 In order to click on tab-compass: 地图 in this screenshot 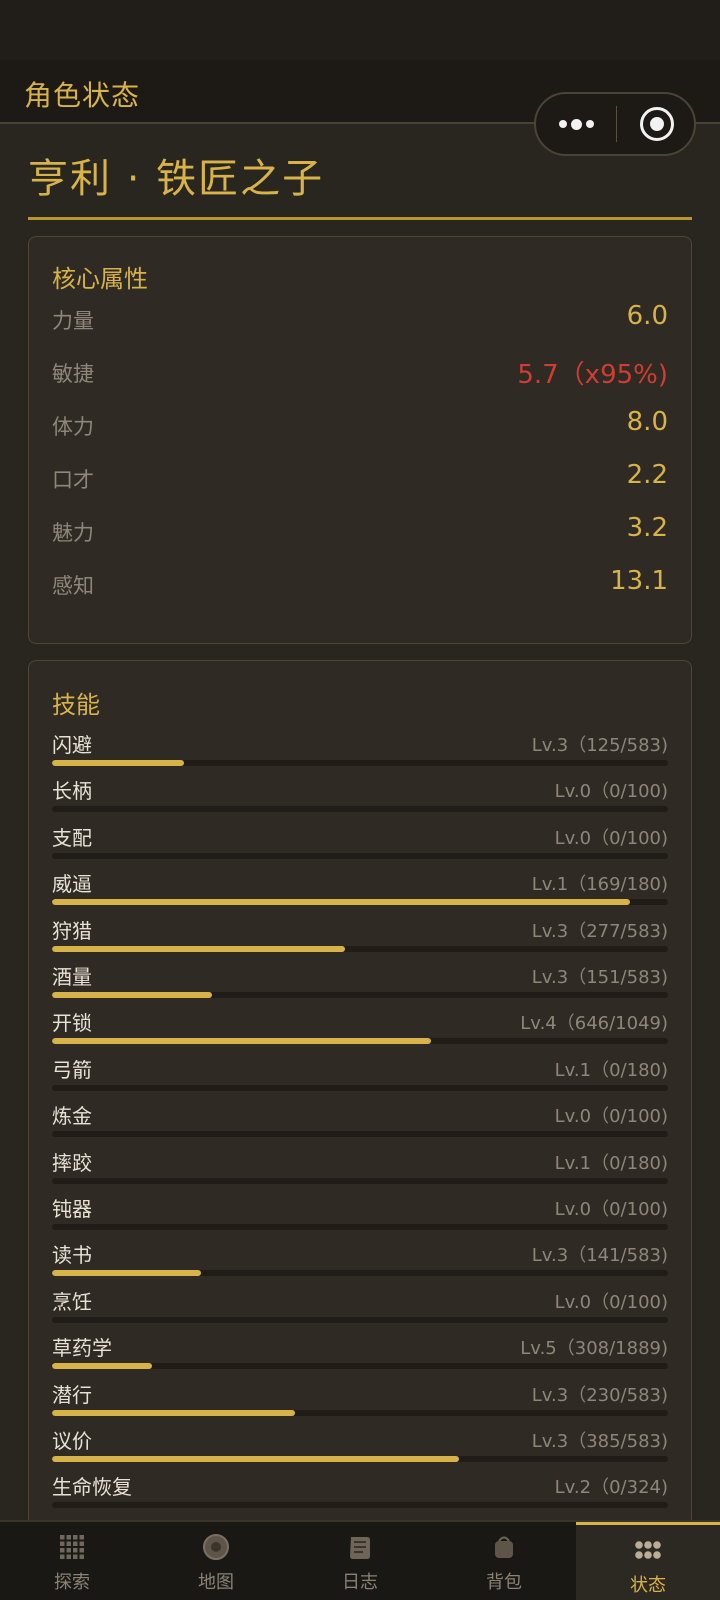, I will do `click(216, 1561)`.